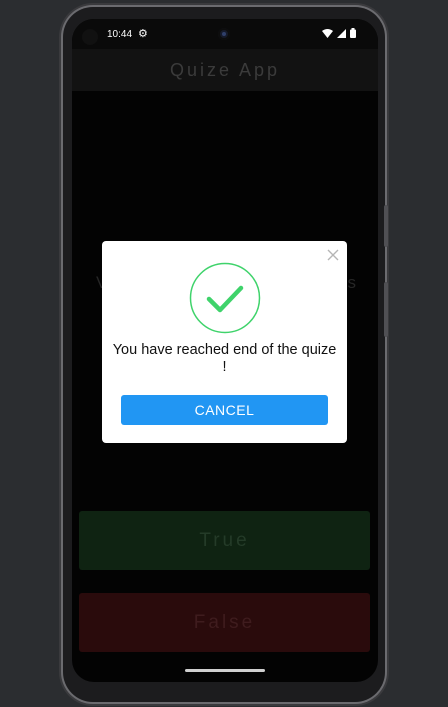 This screenshot has width=448, height=707. I want to click on gesture-nav-bar, so click(225, 670).